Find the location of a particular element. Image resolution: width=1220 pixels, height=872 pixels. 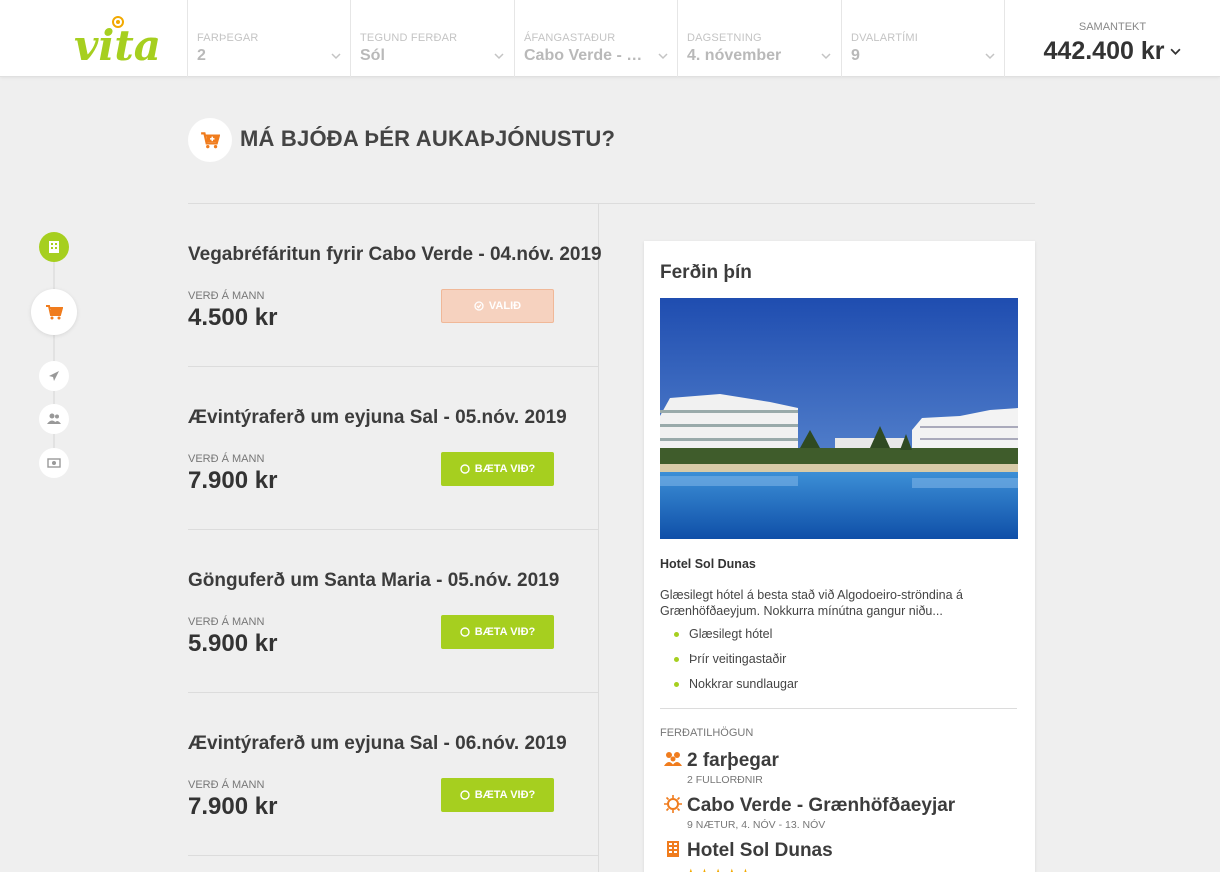

filter-duration: DVALARTÍMI 9 is located at coordinates (922, 38).